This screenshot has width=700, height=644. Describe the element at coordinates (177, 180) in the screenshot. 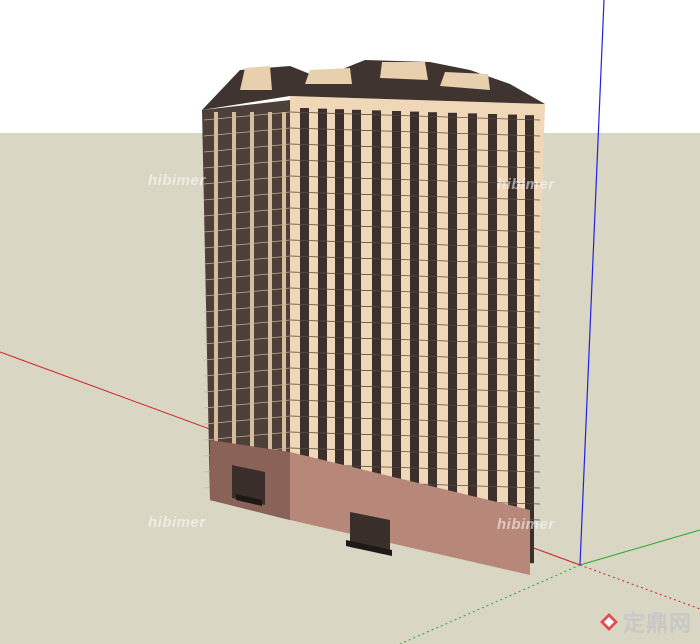

I see `watermark-top-left: hibimer` at that location.